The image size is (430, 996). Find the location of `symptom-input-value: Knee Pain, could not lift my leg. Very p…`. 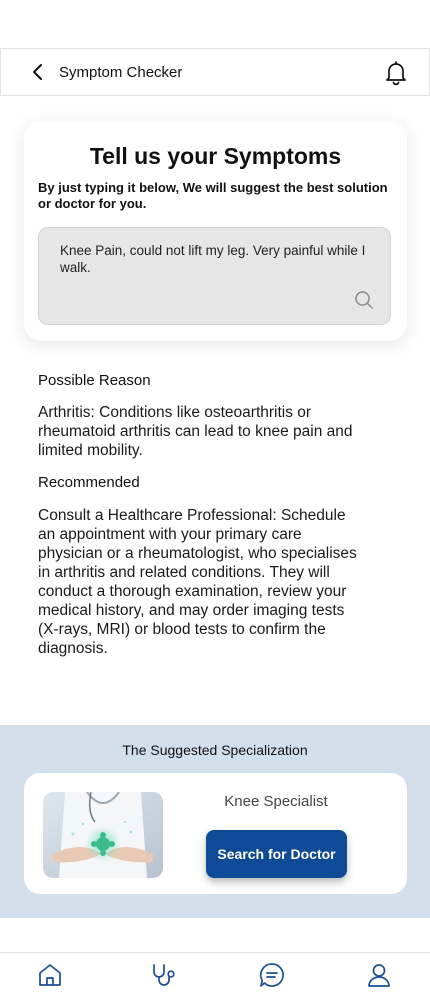

symptom-input-value: Knee Pain, could not lift my leg. Very p… is located at coordinates (213, 259).